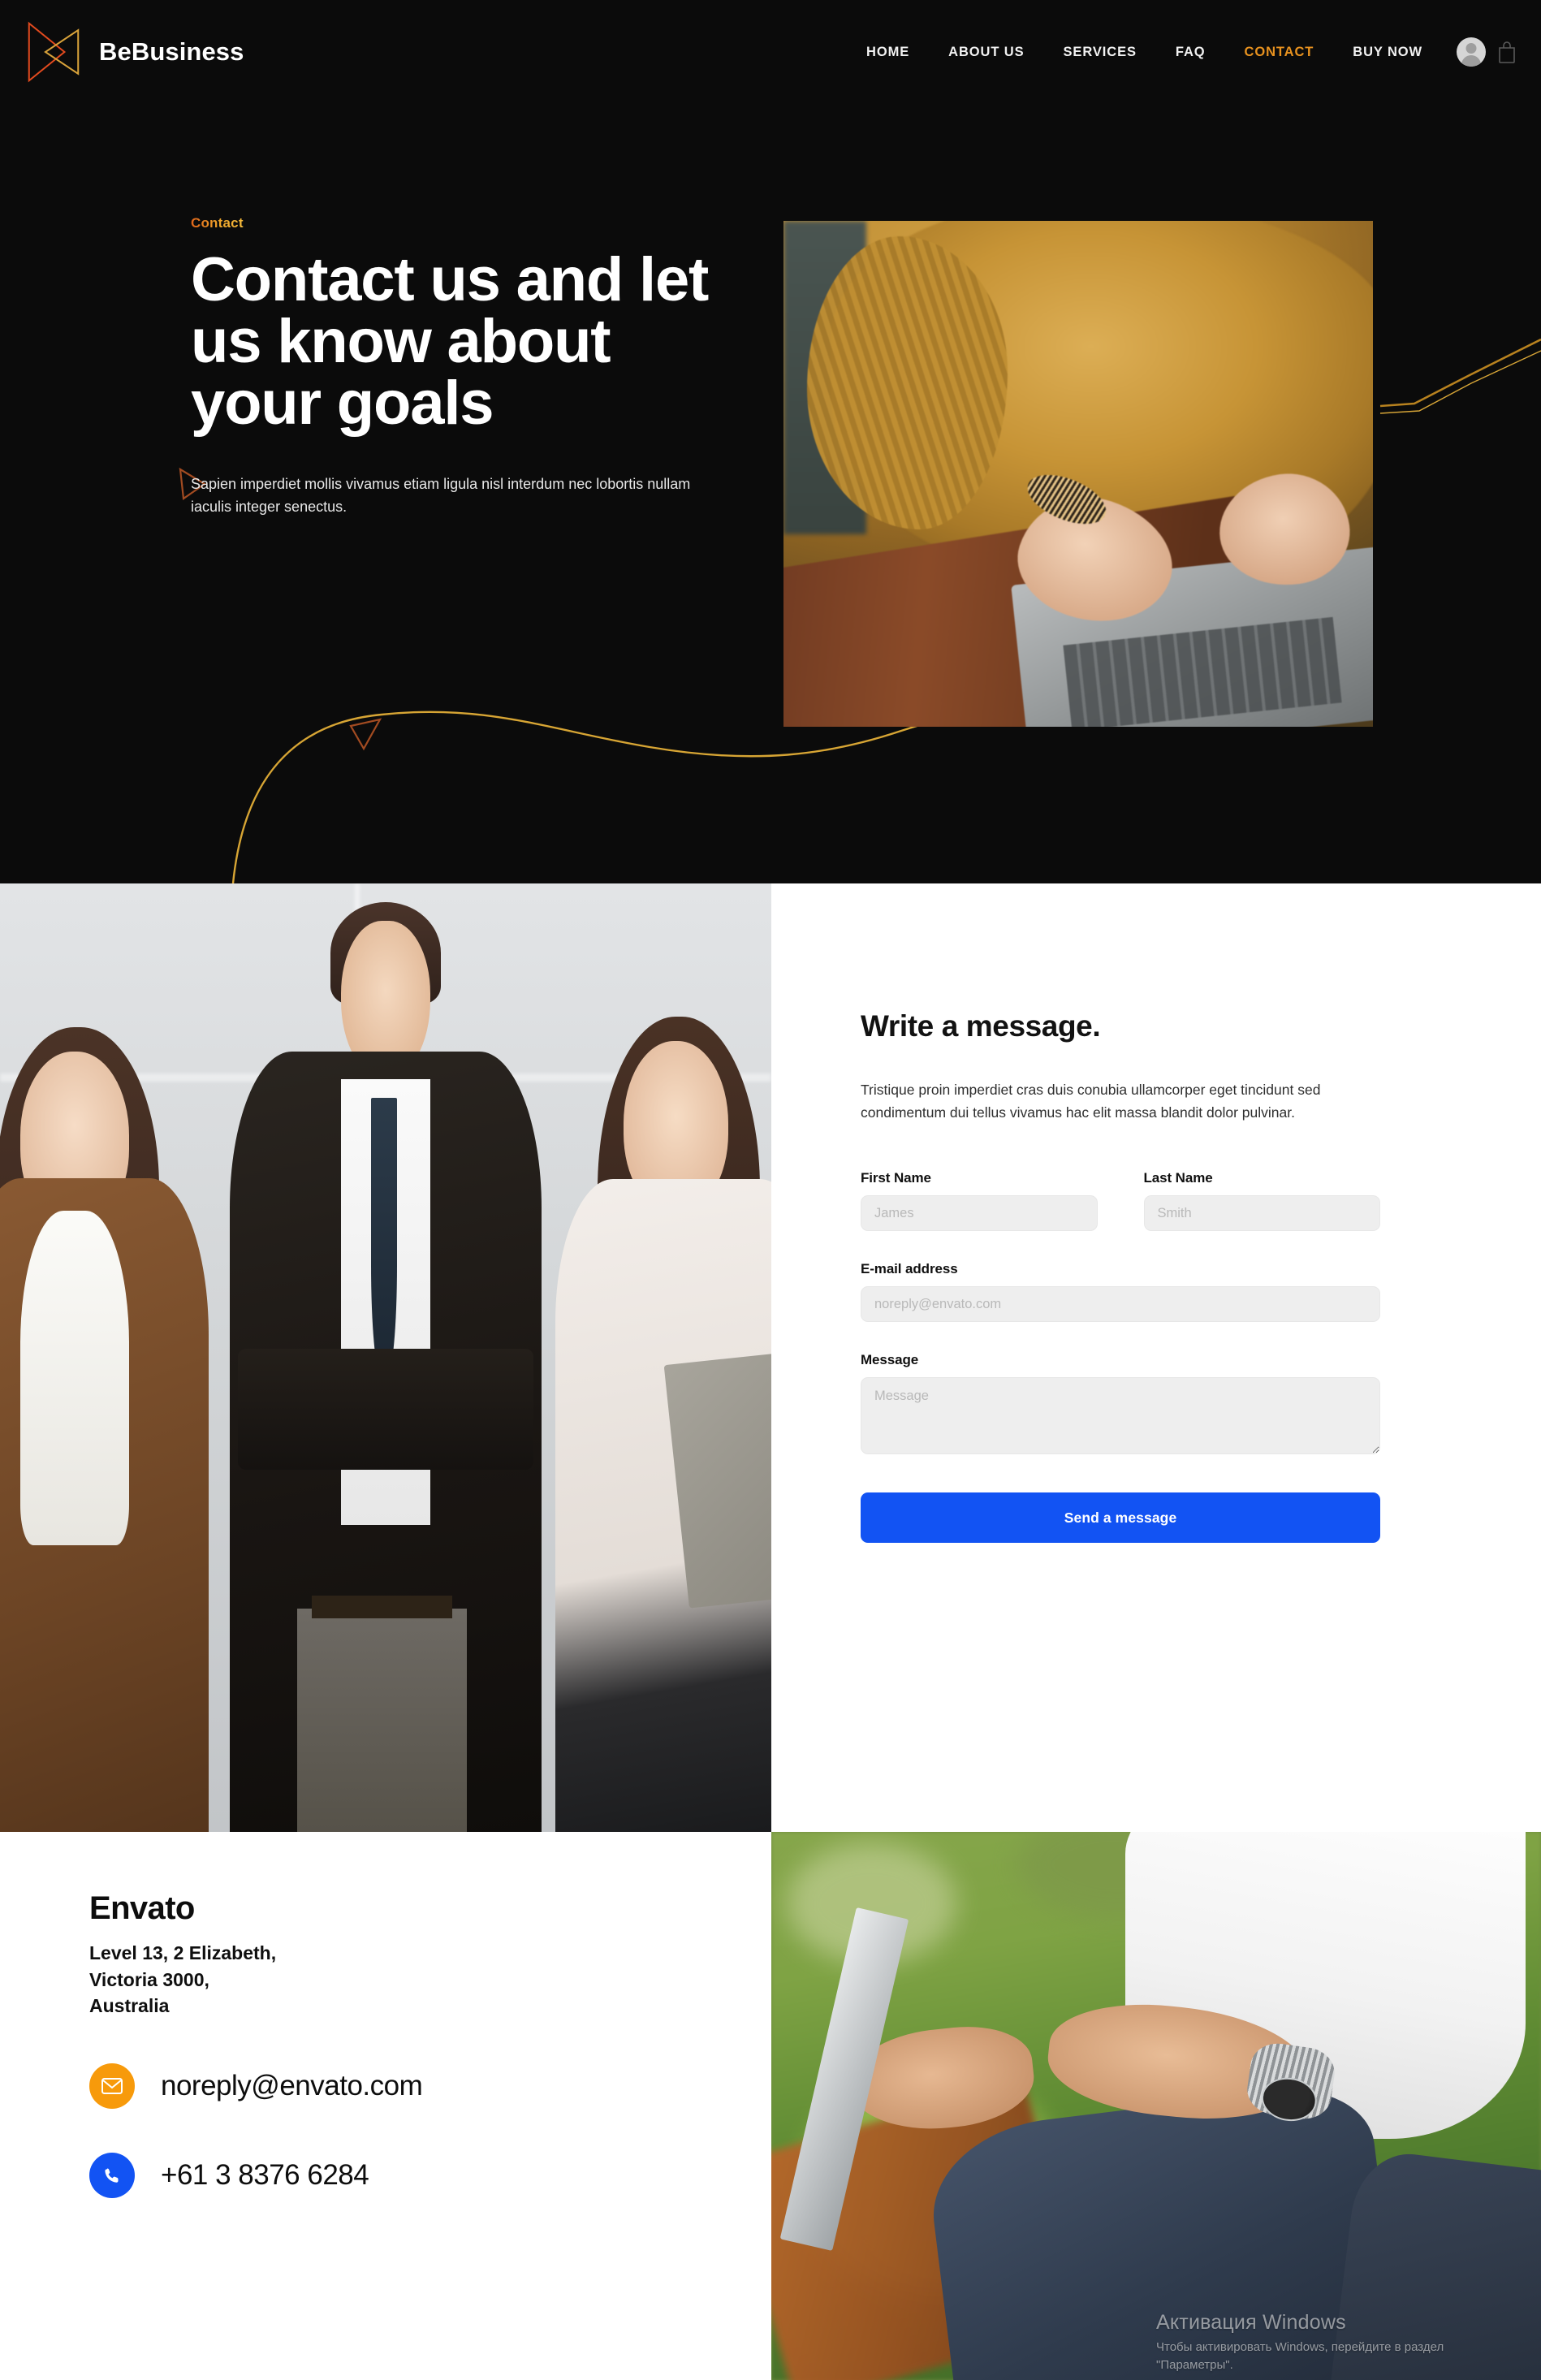  What do you see at coordinates (406, 2175) in the screenshot?
I see `contact-phone-row: +61 3 8376 6284` at bounding box center [406, 2175].